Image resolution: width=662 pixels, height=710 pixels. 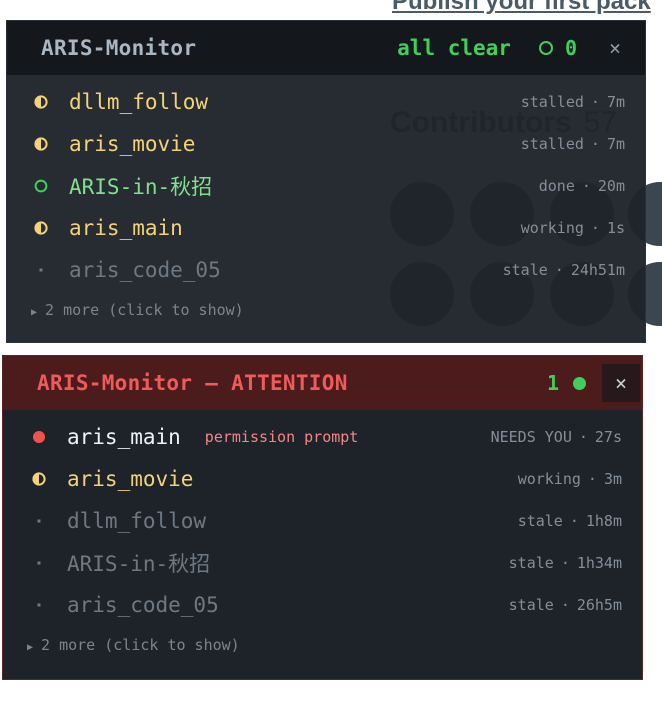 I want to click on session-age: 20m, so click(x=611, y=186).